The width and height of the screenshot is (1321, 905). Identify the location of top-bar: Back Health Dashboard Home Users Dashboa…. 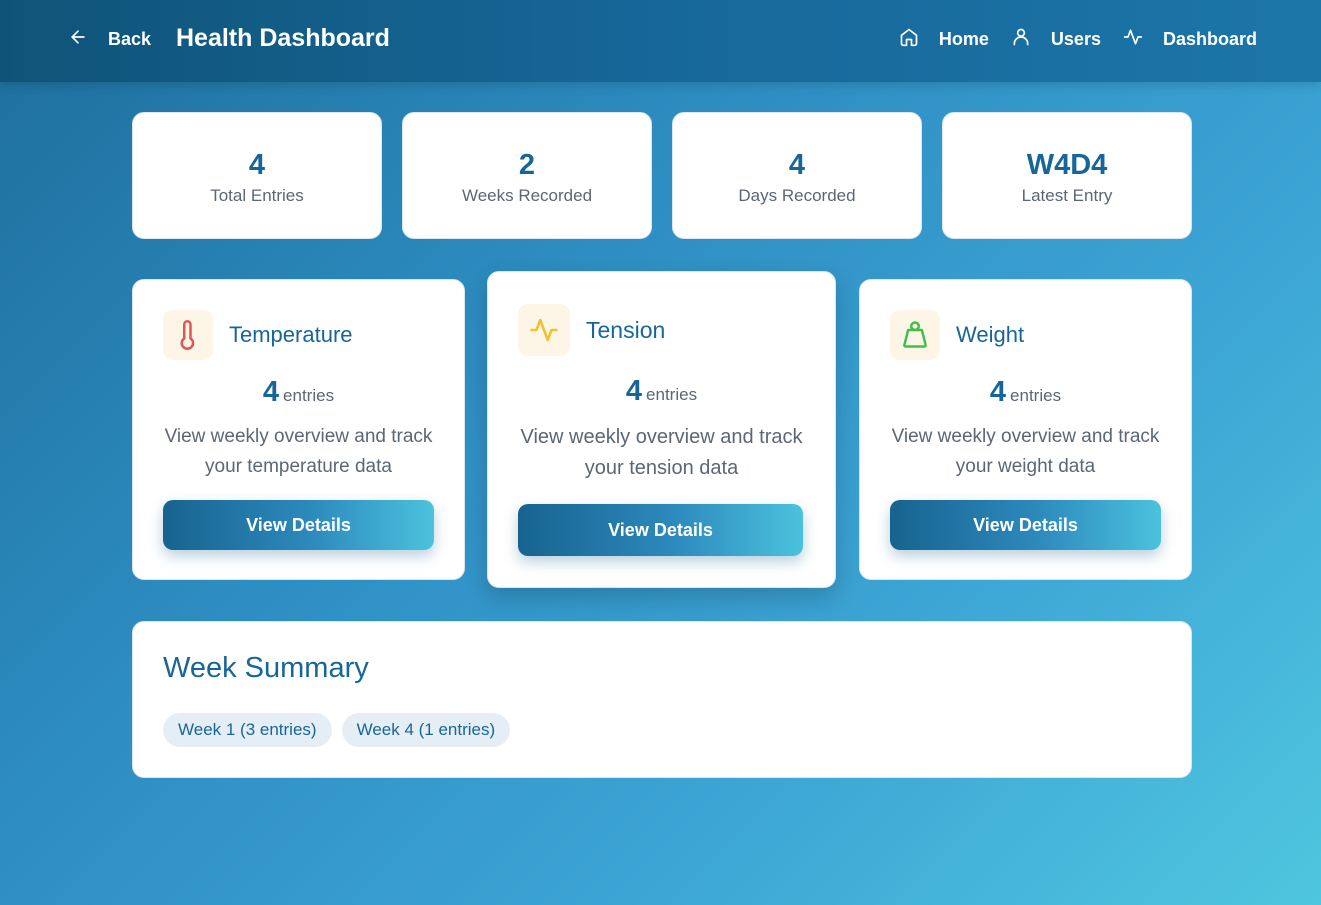
(660, 41).